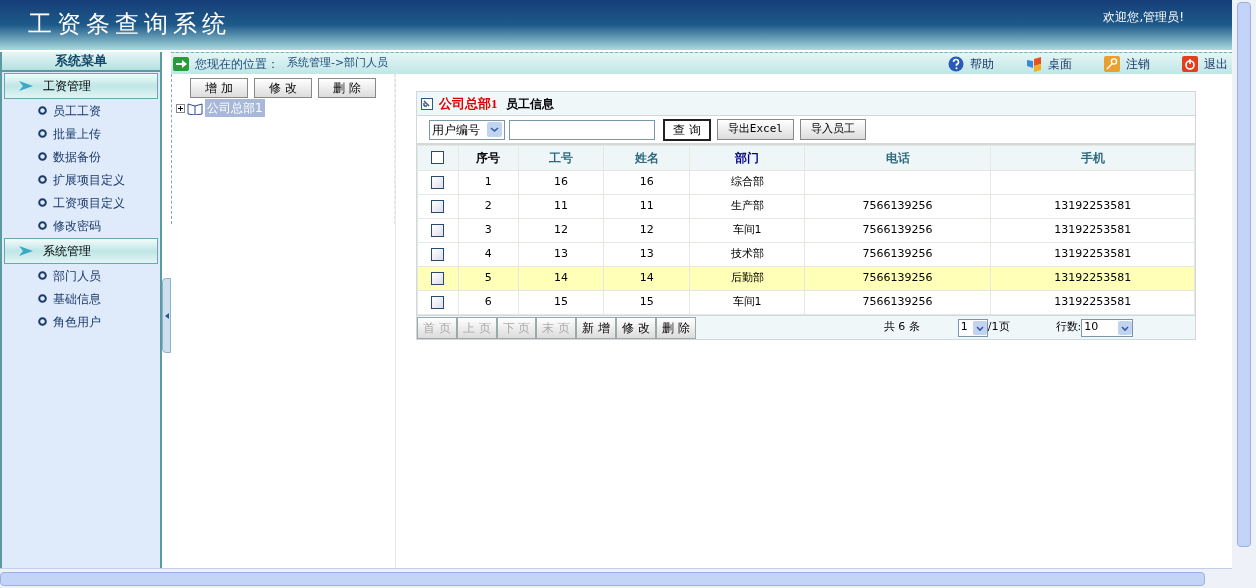 The width and height of the screenshot is (1256, 588). Describe the element at coordinates (1049, 63) in the screenshot. I see `toolbar-link: 桌面` at that location.